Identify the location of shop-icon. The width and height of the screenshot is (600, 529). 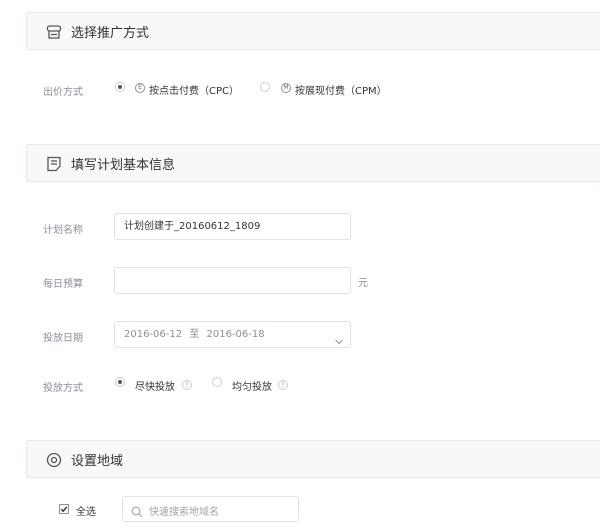
(54, 32).